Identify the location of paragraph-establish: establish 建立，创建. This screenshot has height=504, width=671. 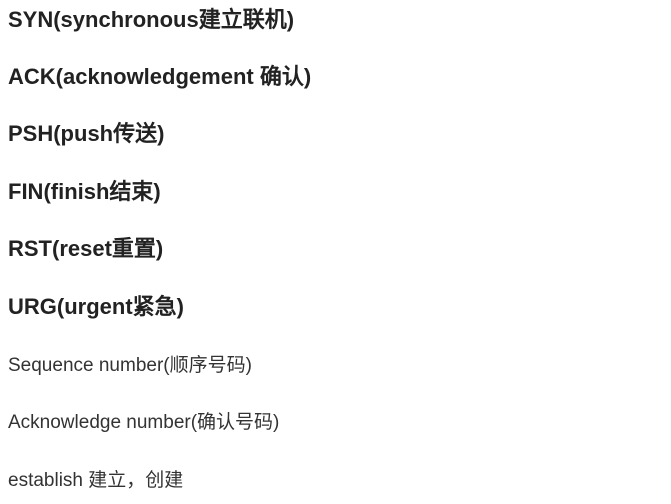
(96, 480).